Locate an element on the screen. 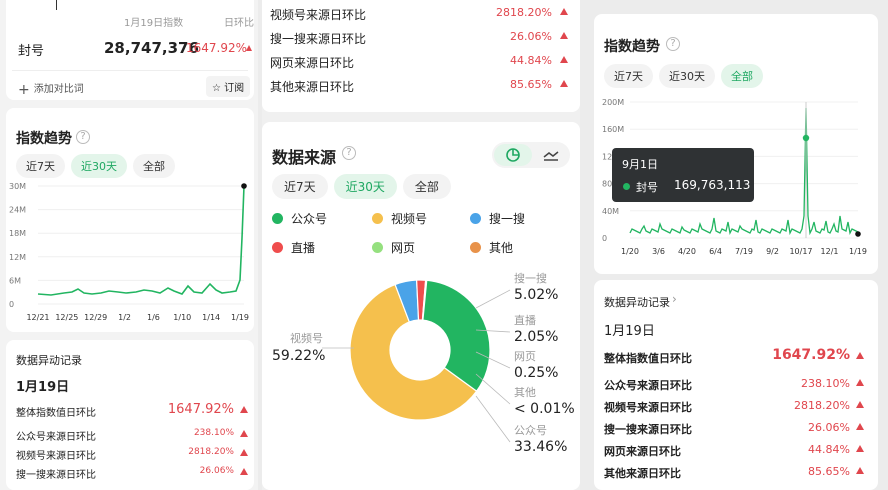 The image size is (888, 490). tooltip-value: 169,763,113 is located at coordinates (712, 185).